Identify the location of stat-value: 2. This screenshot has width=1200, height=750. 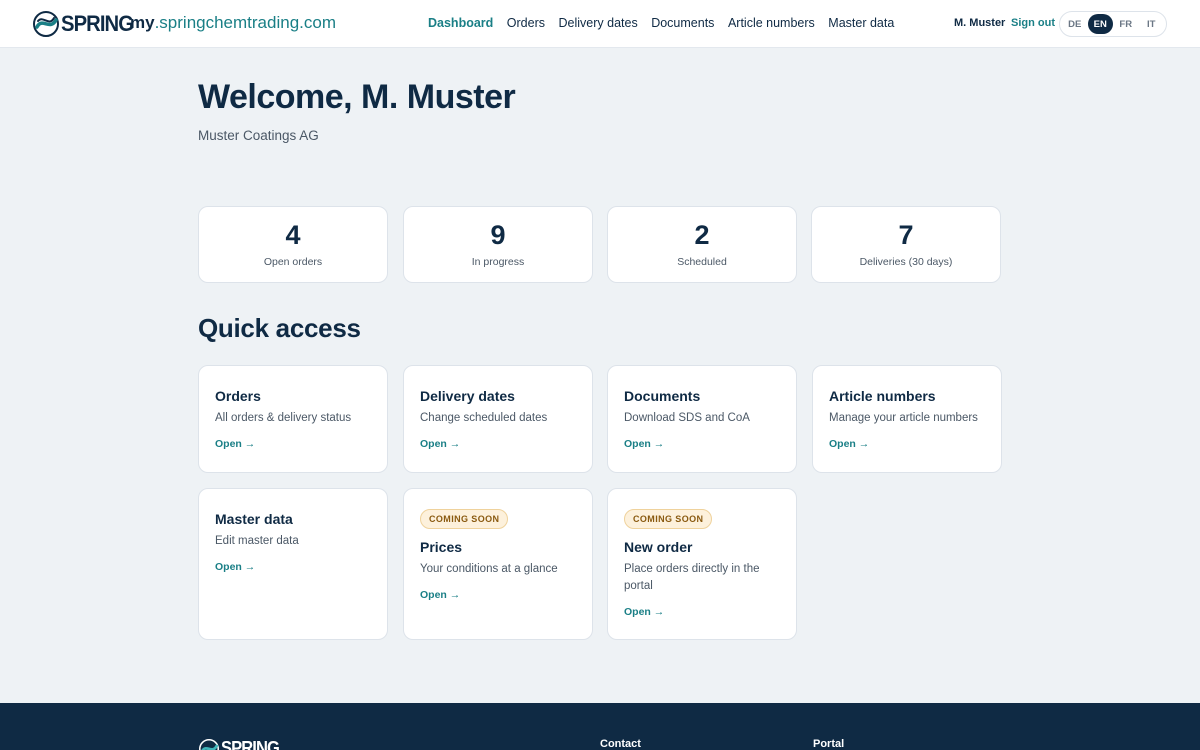
(702, 235).